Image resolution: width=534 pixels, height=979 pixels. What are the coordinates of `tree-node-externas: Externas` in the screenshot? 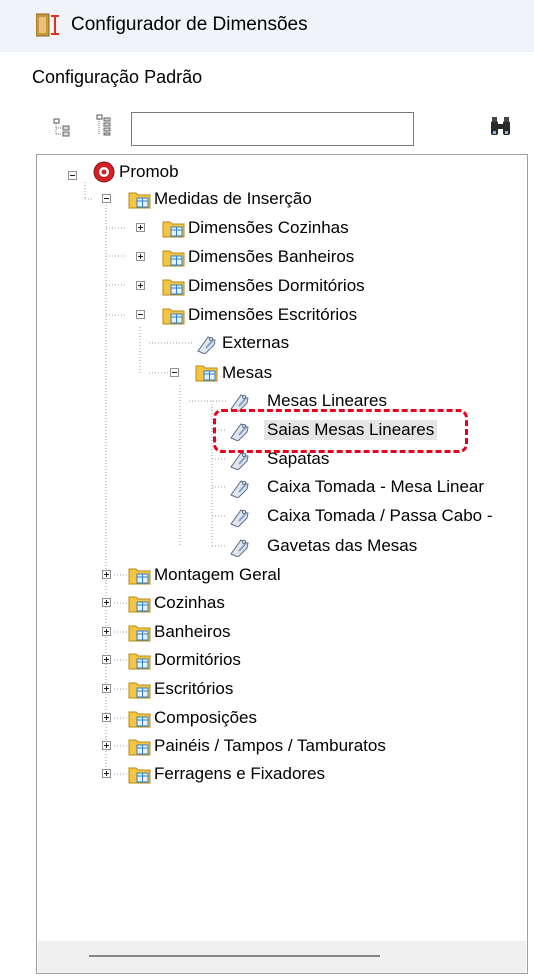 It's located at (255, 343).